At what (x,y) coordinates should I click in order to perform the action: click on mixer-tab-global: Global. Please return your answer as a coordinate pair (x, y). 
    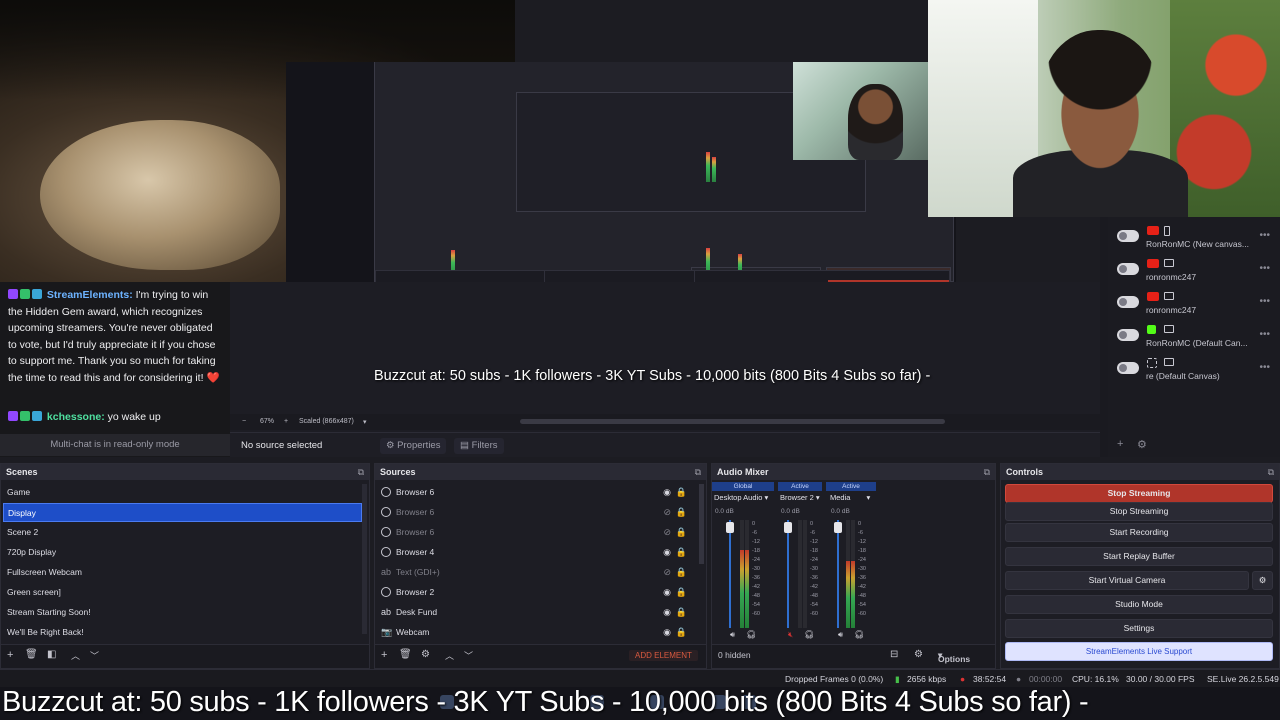
    Looking at the image, I should click on (743, 486).